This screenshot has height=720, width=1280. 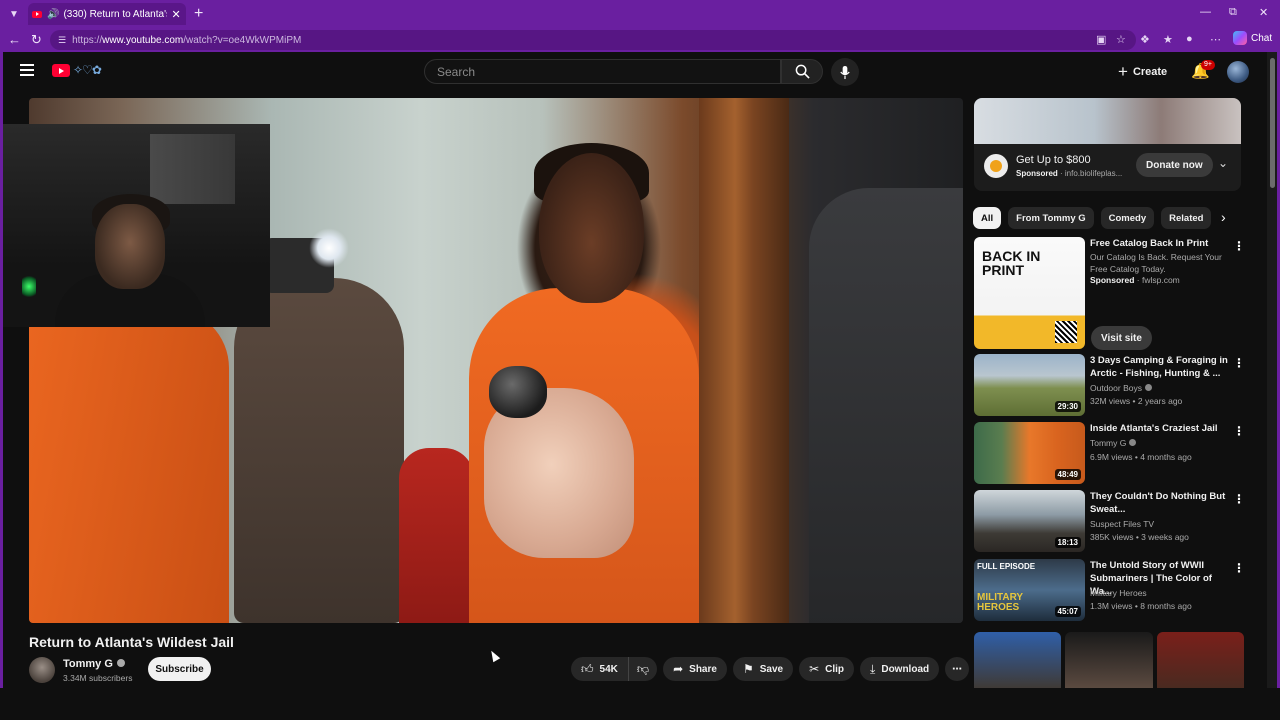 I want to click on chevron-right-icon: ›, so click(x=1223, y=217).